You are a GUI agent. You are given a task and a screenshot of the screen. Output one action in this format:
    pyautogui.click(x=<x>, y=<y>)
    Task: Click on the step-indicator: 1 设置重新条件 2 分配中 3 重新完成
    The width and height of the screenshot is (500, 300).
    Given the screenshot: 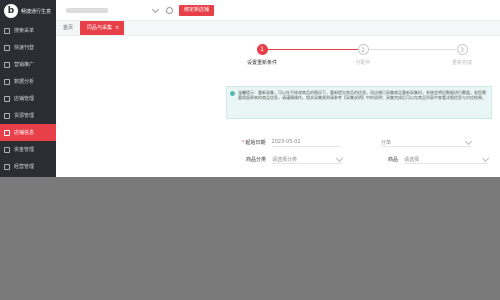 What is the action you would take?
    pyautogui.click(x=278, y=59)
    